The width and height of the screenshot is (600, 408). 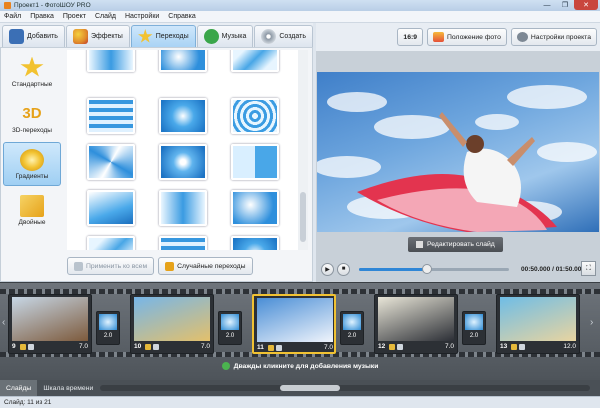 What do you see at coordinates (310, 388) in the screenshot?
I see `timeline-scrollbar-thumb` at bounding box center [310, 388].